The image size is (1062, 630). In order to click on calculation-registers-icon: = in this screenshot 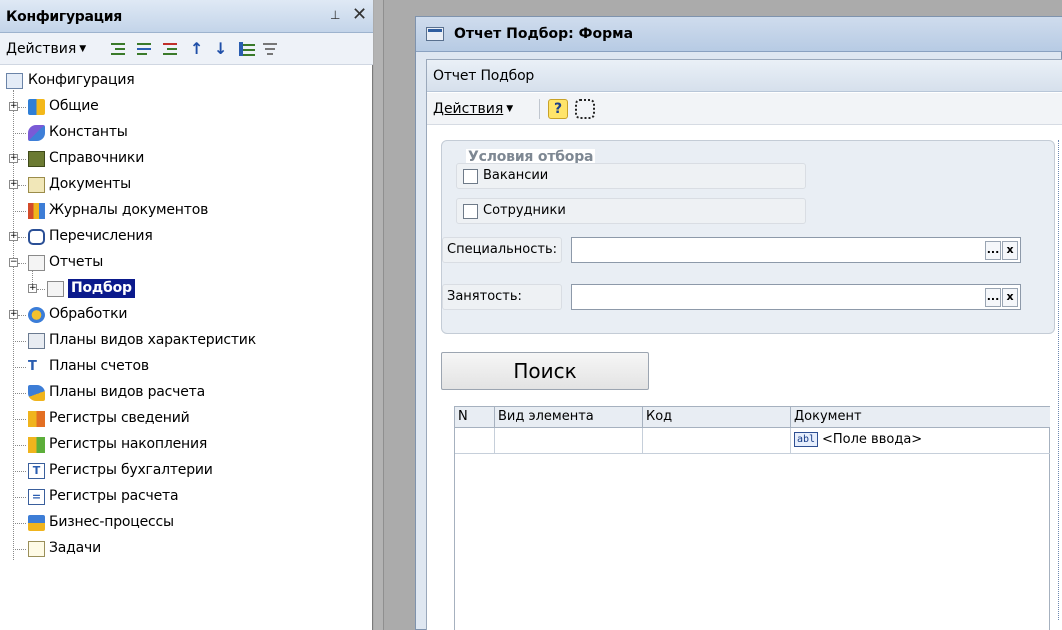, I will do `click(36, 497)`.